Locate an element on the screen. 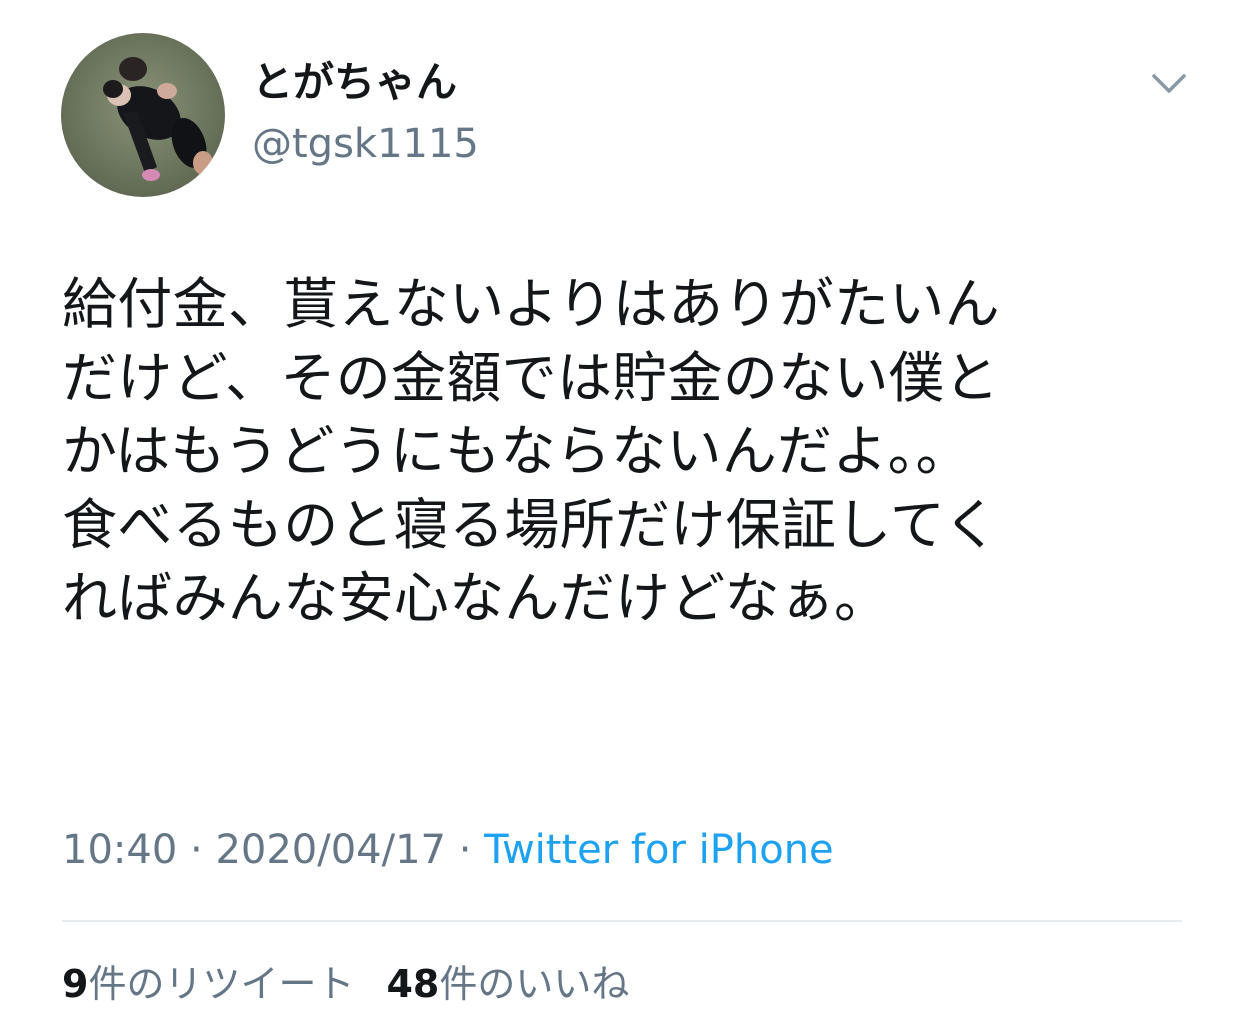  retweets-stat: 9件のリツイート is located at coordinates (208, 984).